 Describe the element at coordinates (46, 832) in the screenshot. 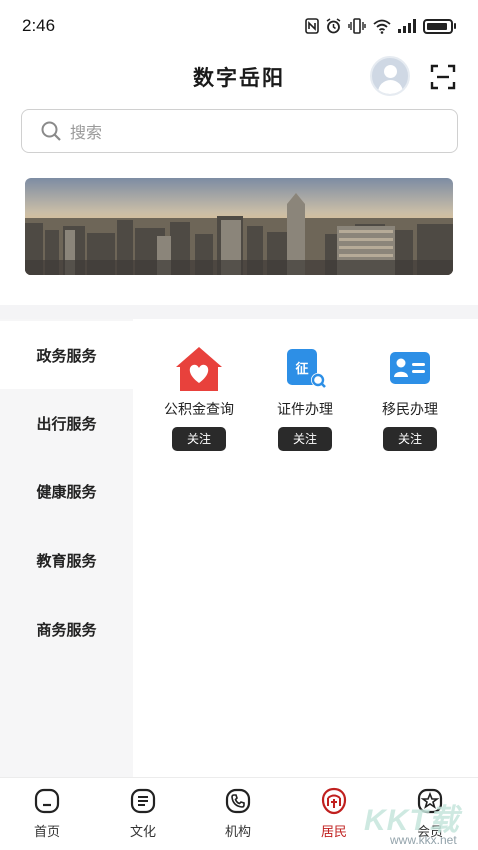

I see `nav-label: 首页` at that location.